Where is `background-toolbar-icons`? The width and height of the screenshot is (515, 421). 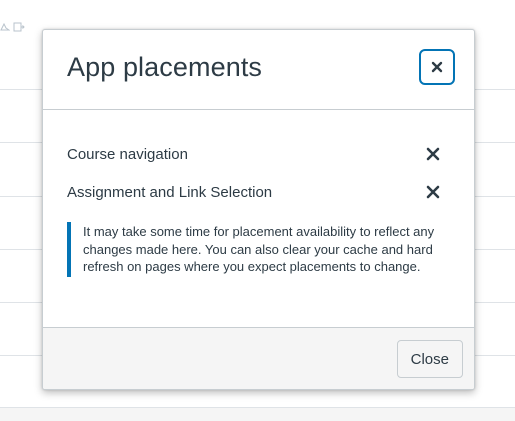
background-toolbar-icons is located at coordinates (12, 27).